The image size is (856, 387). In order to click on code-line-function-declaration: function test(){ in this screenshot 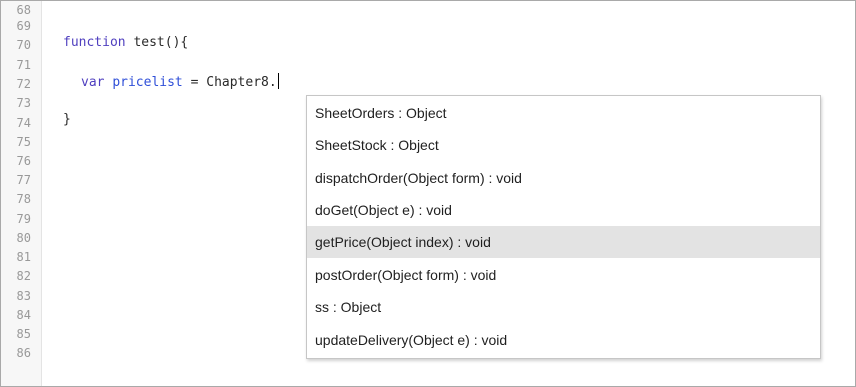, I will do `click(125, 43)`.